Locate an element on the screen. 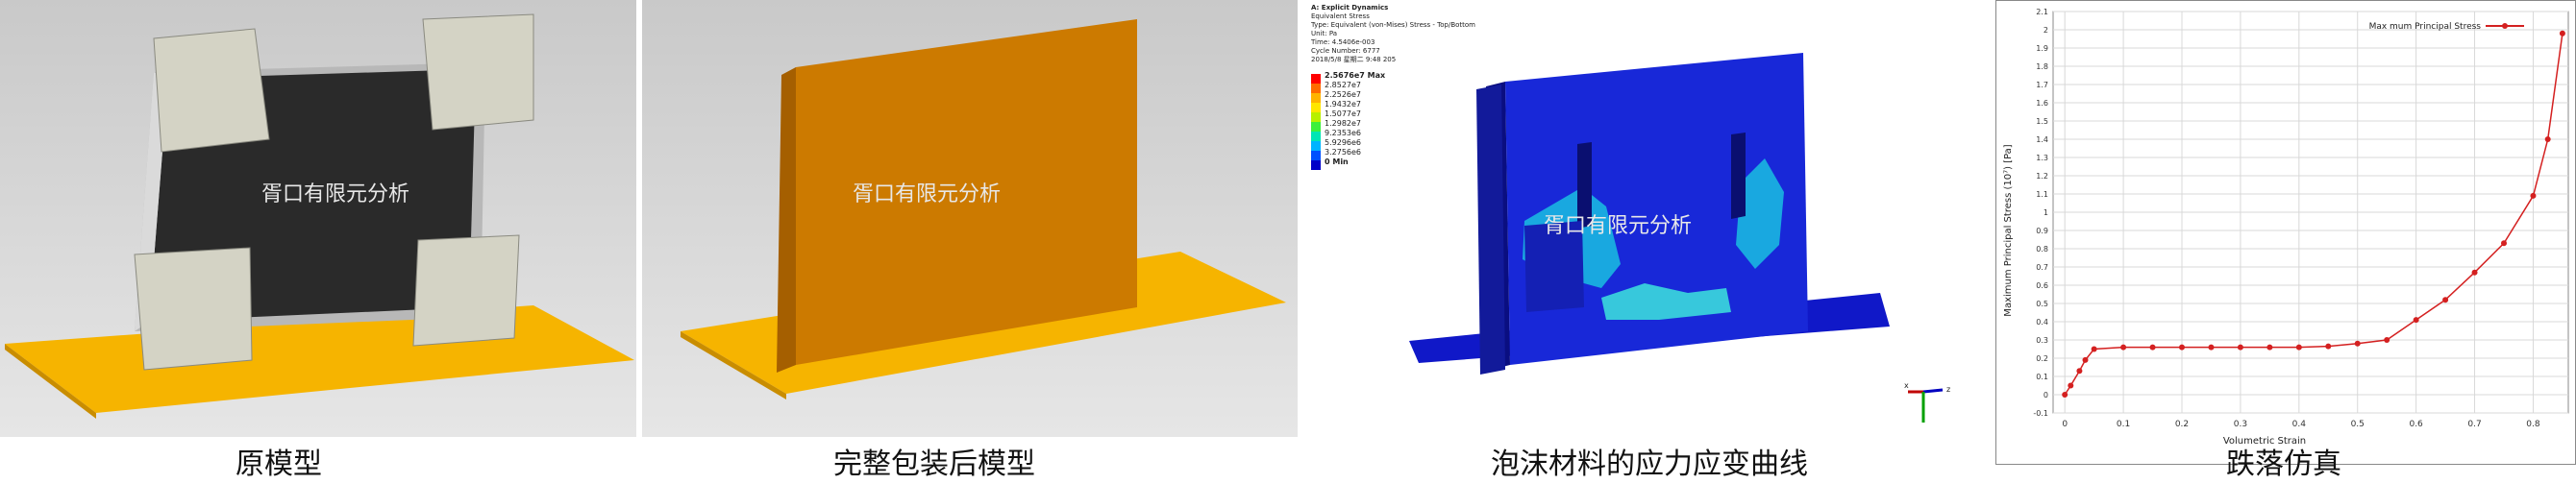 The image size is (2576, 484). y-tick-label: 1.9 is located at coordinates (2042, 48).